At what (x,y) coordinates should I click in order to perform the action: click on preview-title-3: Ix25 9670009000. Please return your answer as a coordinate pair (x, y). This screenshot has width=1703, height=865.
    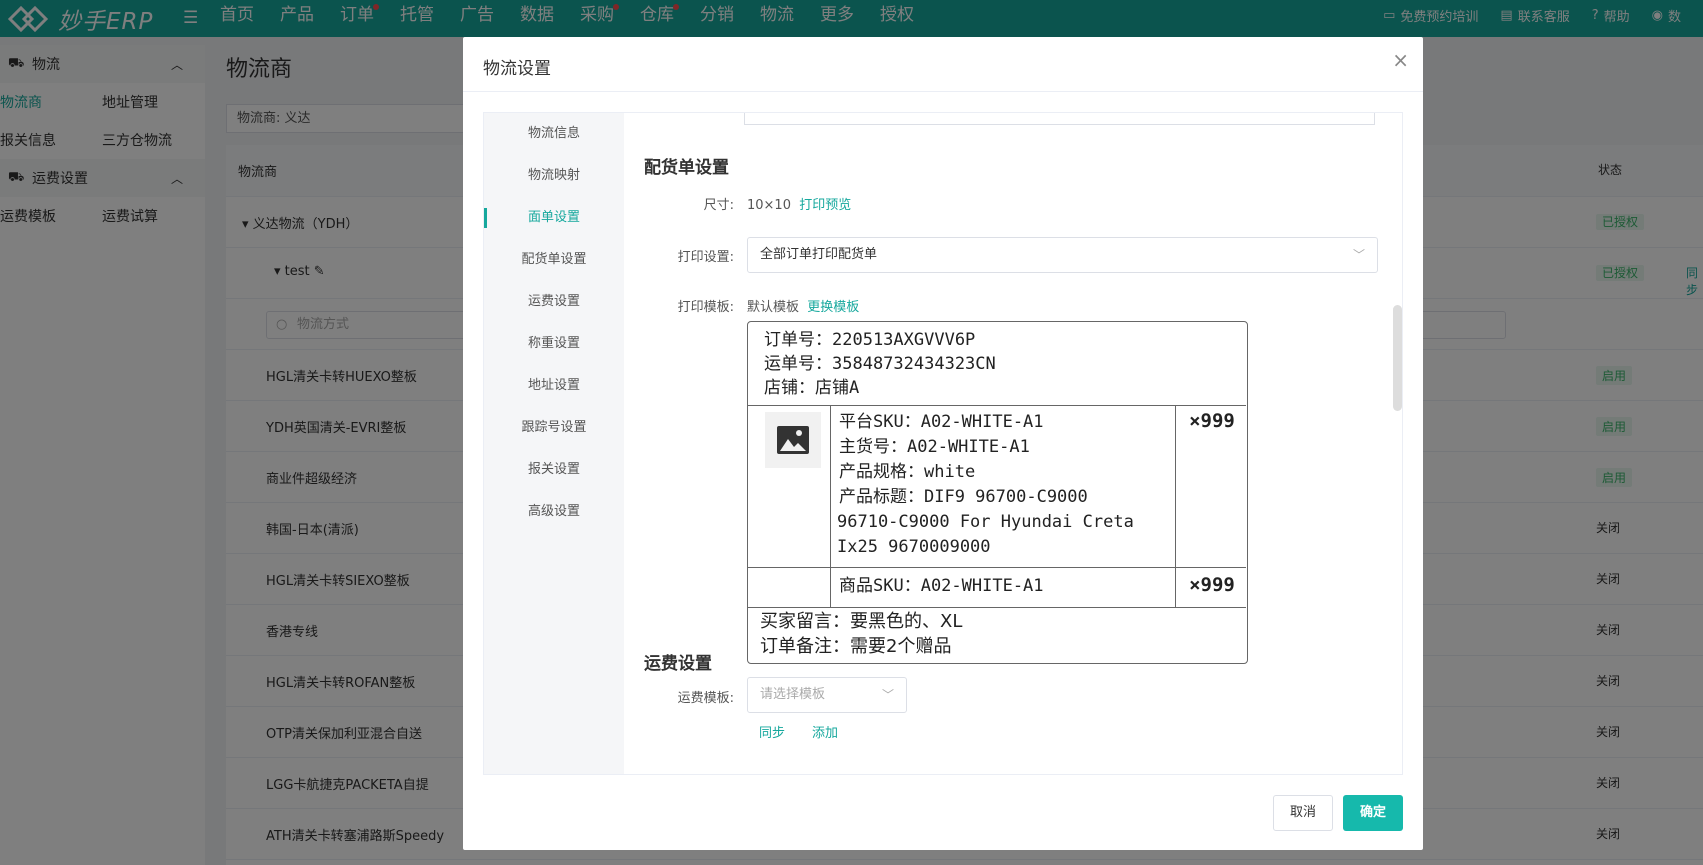
    Looking at the image, I should click on (914, 547).